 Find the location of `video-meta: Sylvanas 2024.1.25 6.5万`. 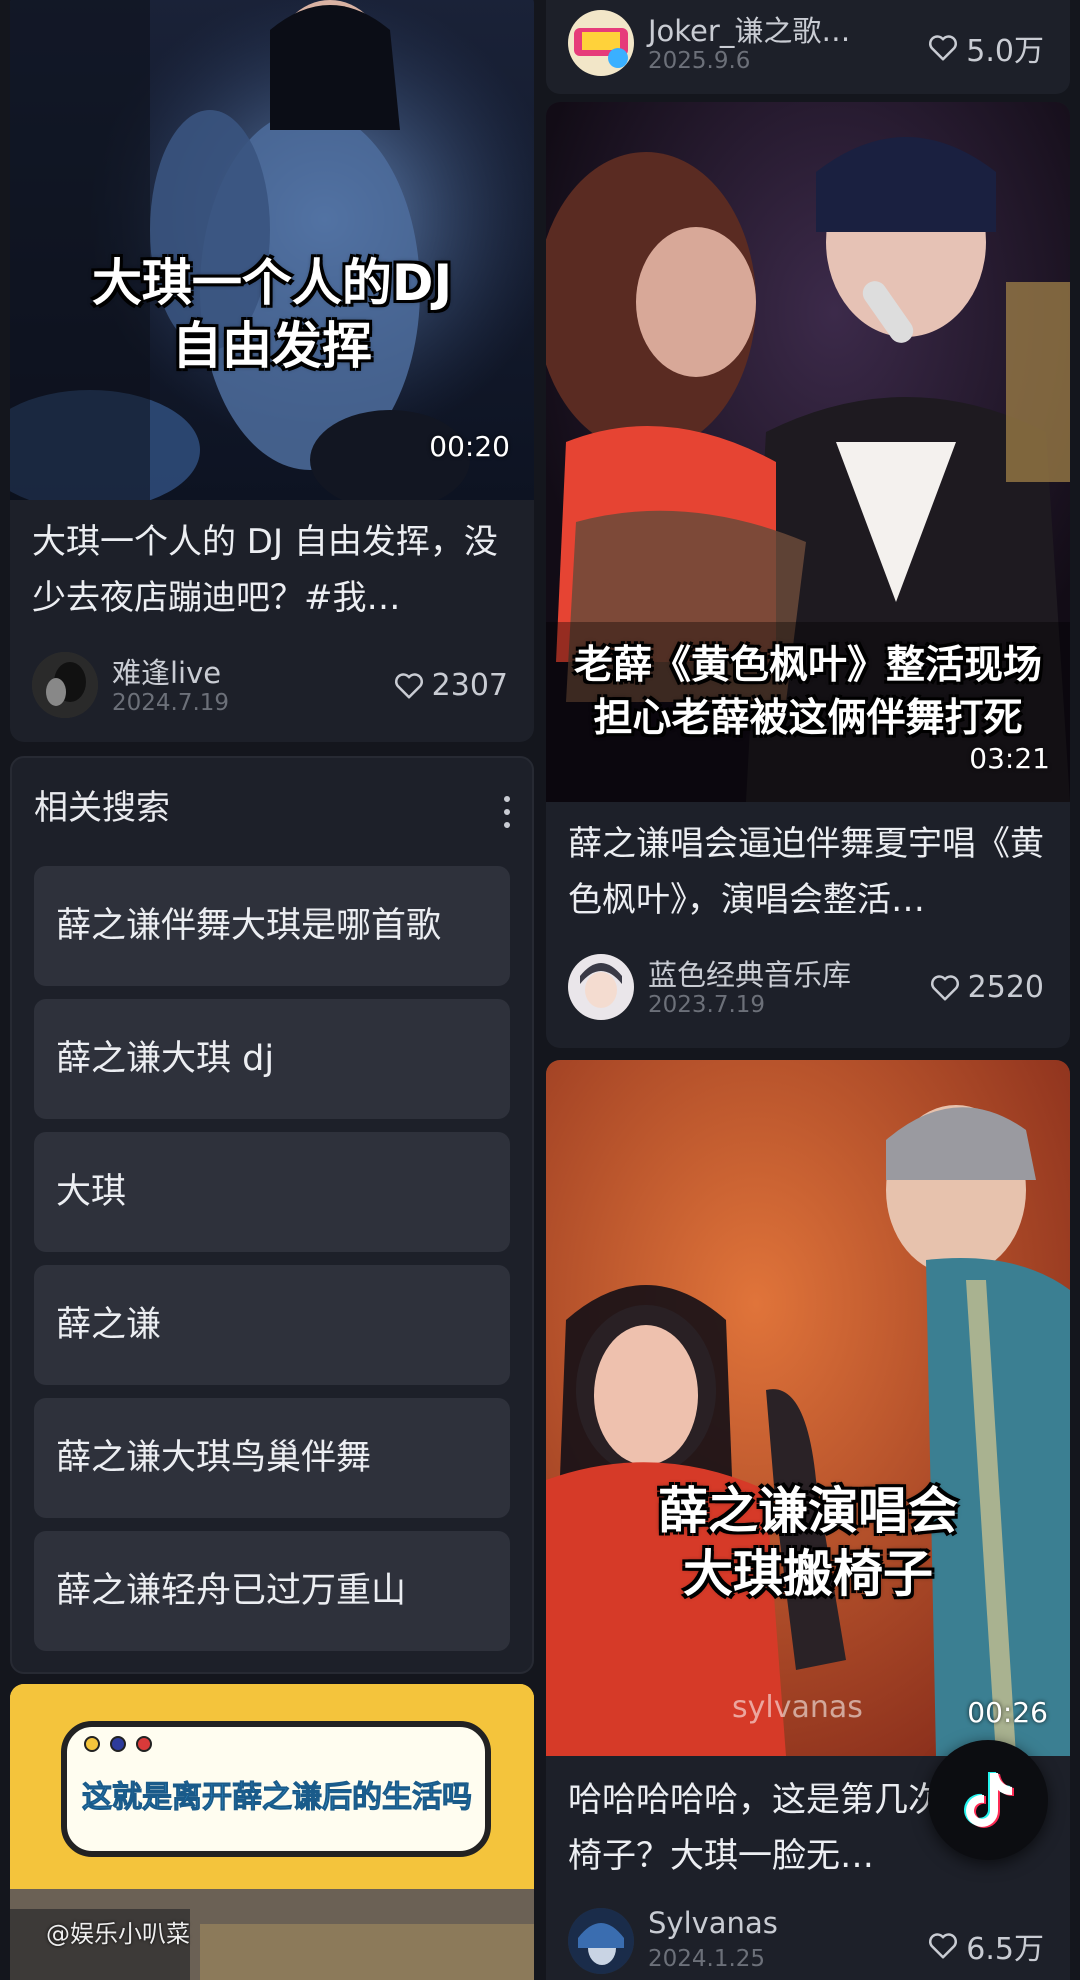

video-meta: Sylvanas 2024.1.25 6.5万 is located at coordinates (808, 1941).